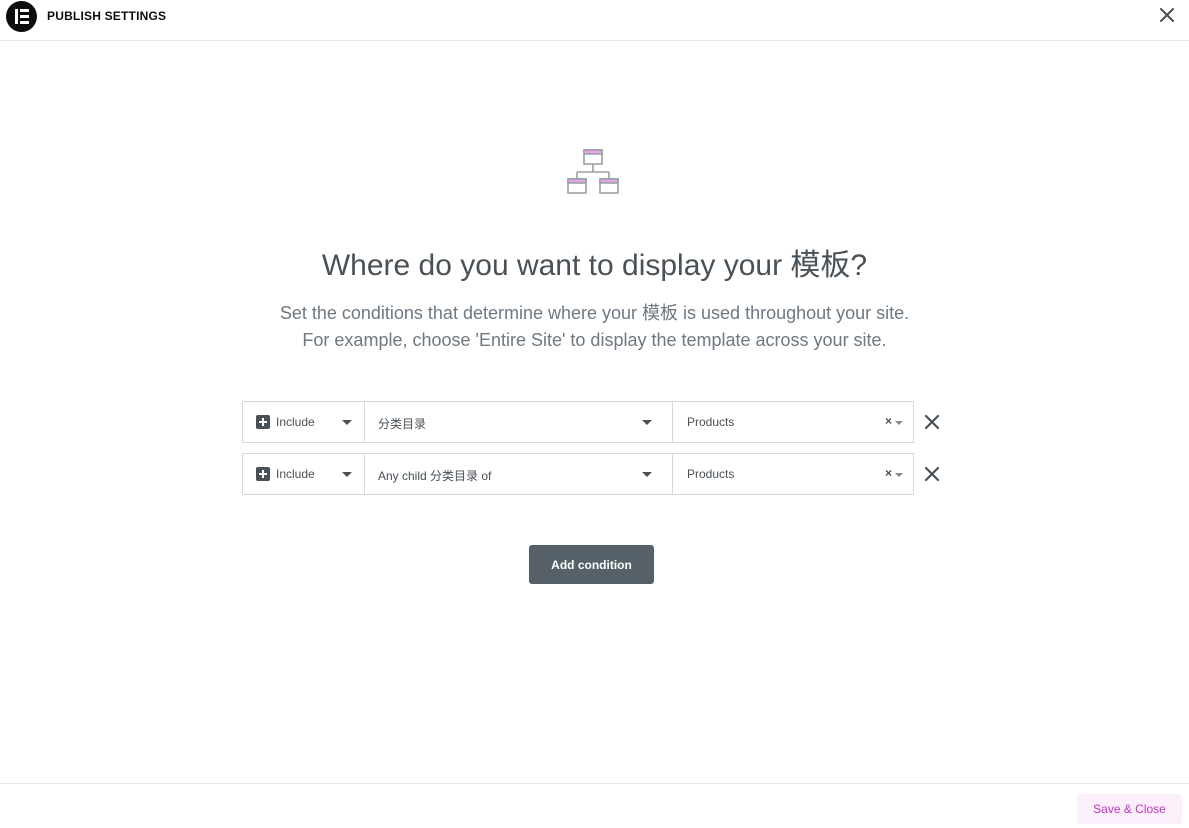 Image resolution: width=1189 pixels, height=828 pixels. I want to click on header-bar: PUBLISH SETTINGS, so click(594, 20).